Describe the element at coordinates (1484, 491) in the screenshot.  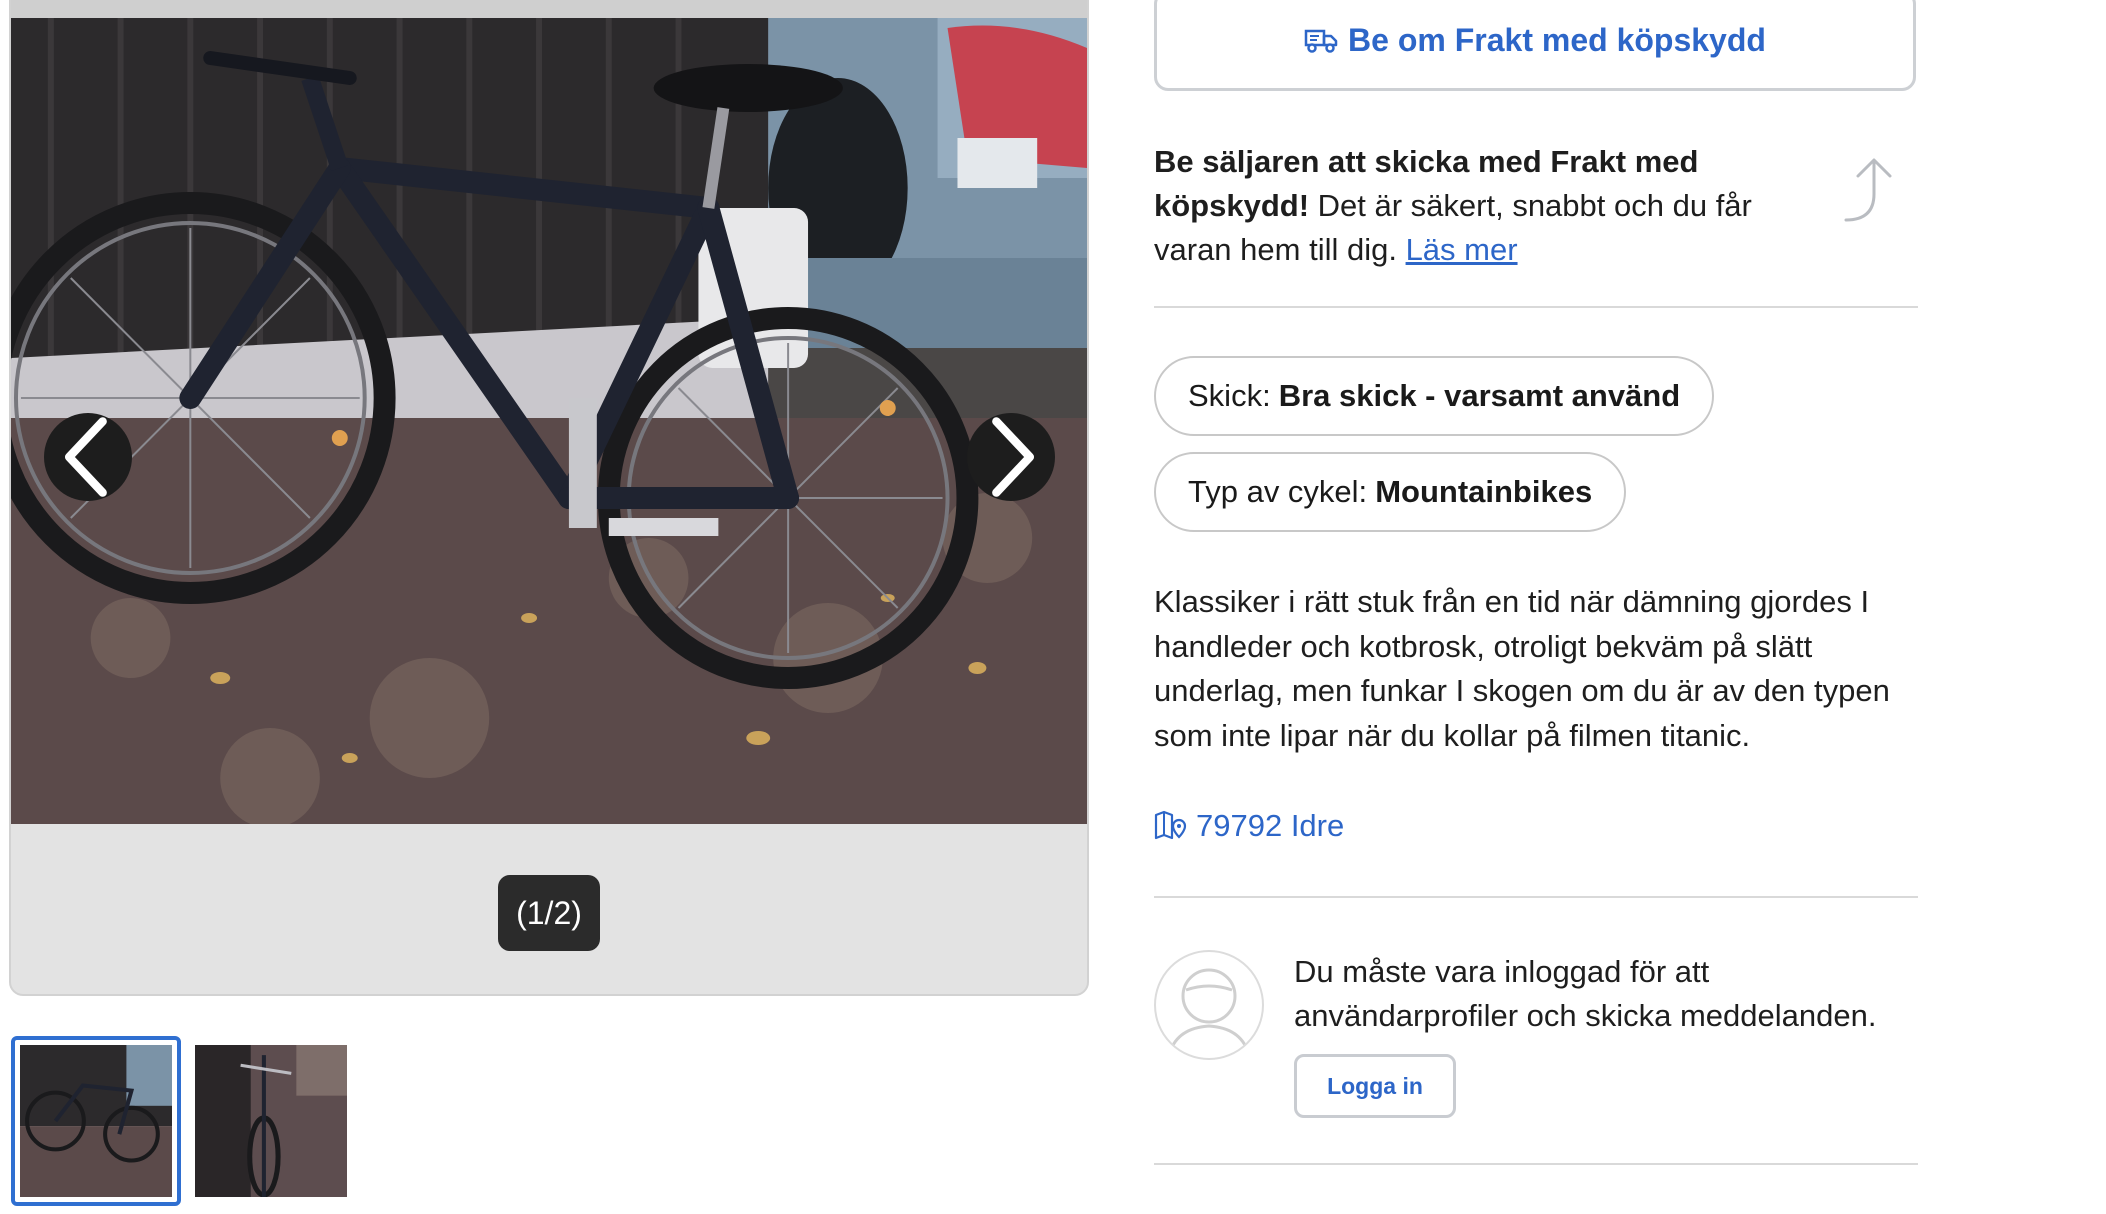
I see `bike-type-value: Mountainbikes` at that location.